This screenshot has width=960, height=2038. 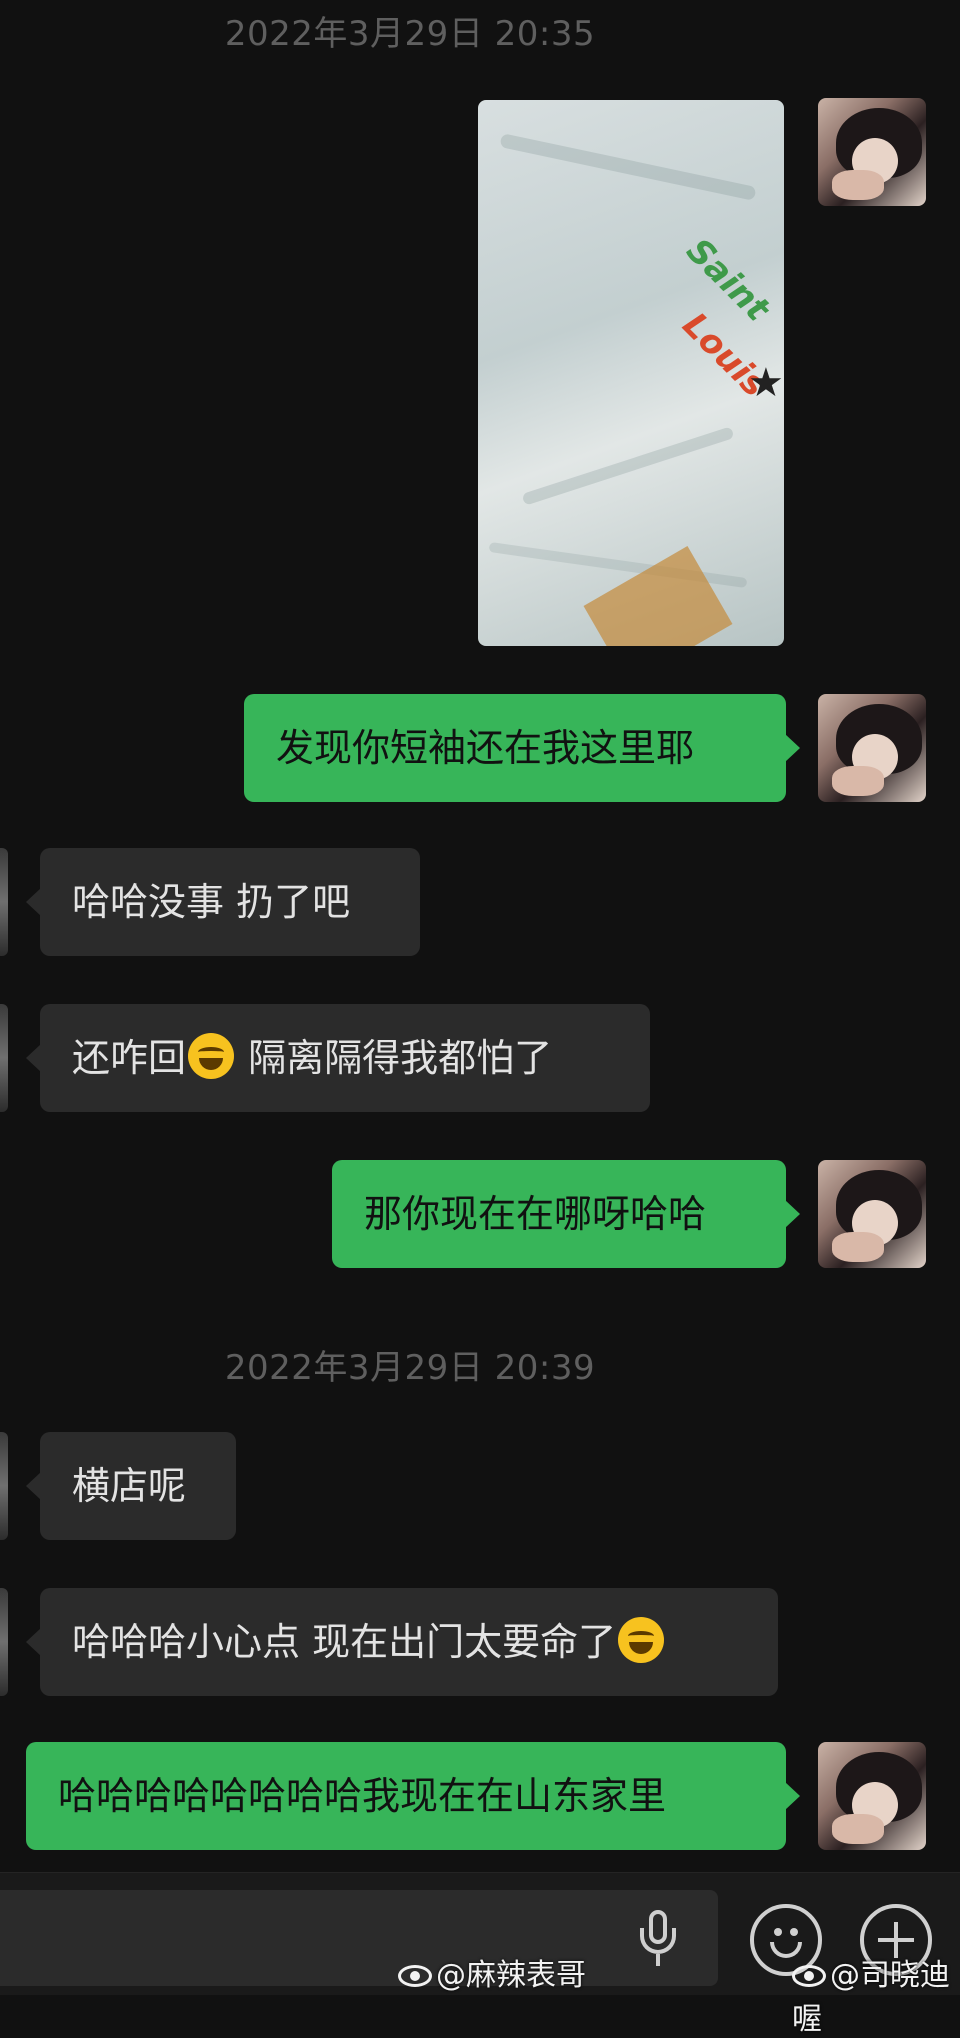 I want to click on message-bubble-in: 哈哈没事 扔了吧, so click(x=223, y=902).